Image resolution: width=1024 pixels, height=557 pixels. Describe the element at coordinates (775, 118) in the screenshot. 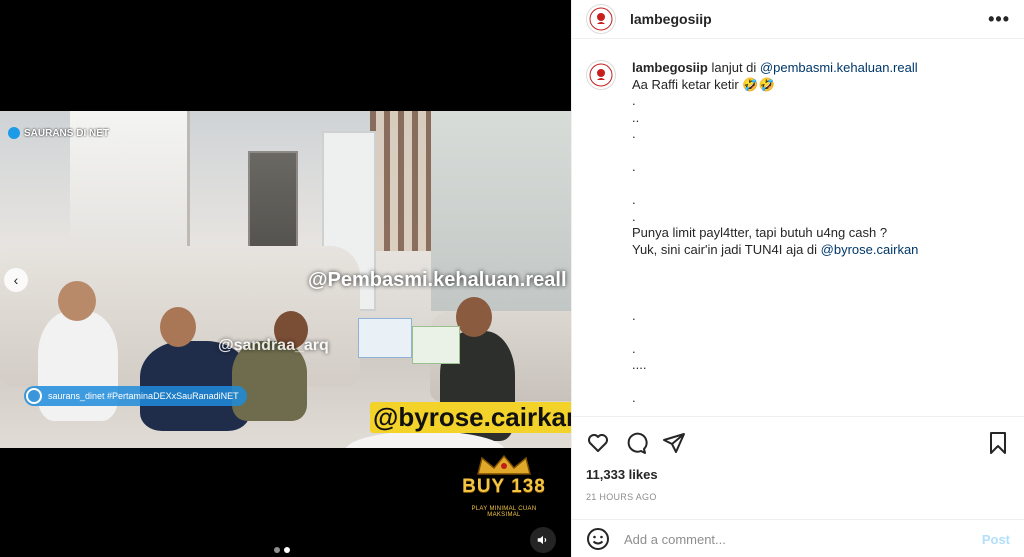

I see `caption-line: ..` at that location.